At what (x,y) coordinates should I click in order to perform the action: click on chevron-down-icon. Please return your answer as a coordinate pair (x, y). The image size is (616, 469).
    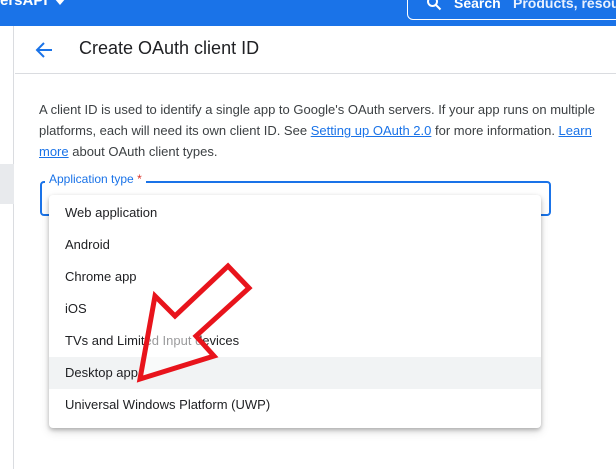
    Looking at the image, I should click on (60, 4).